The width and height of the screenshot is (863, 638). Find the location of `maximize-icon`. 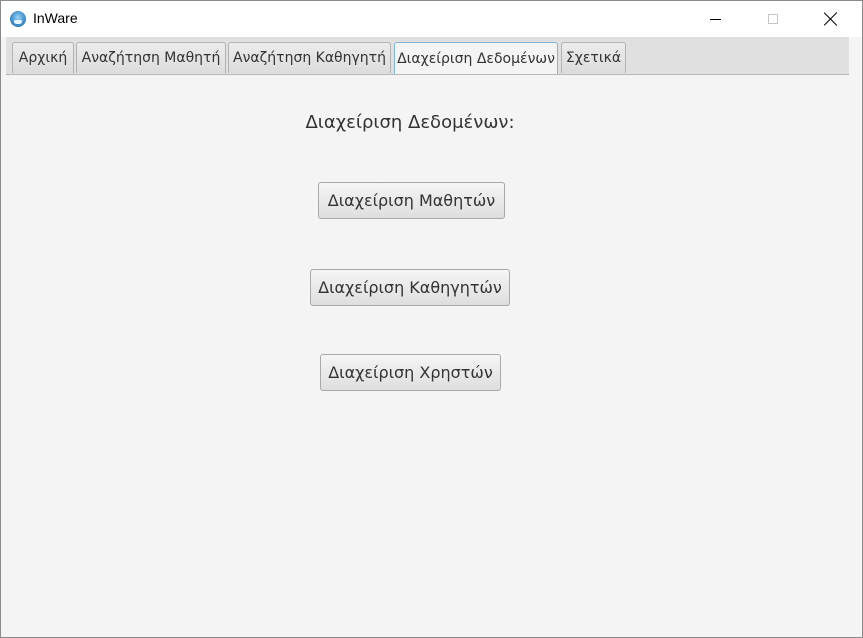

maximize-icon is located at coordinates (773, 19).